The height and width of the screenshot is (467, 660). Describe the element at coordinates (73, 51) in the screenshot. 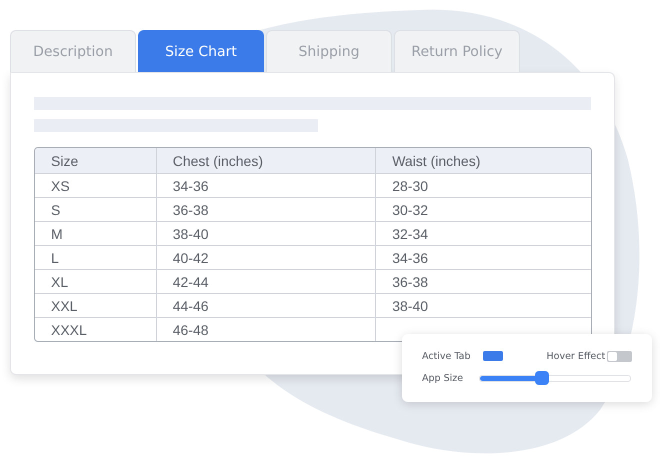

I see `tab: Description` at that location.